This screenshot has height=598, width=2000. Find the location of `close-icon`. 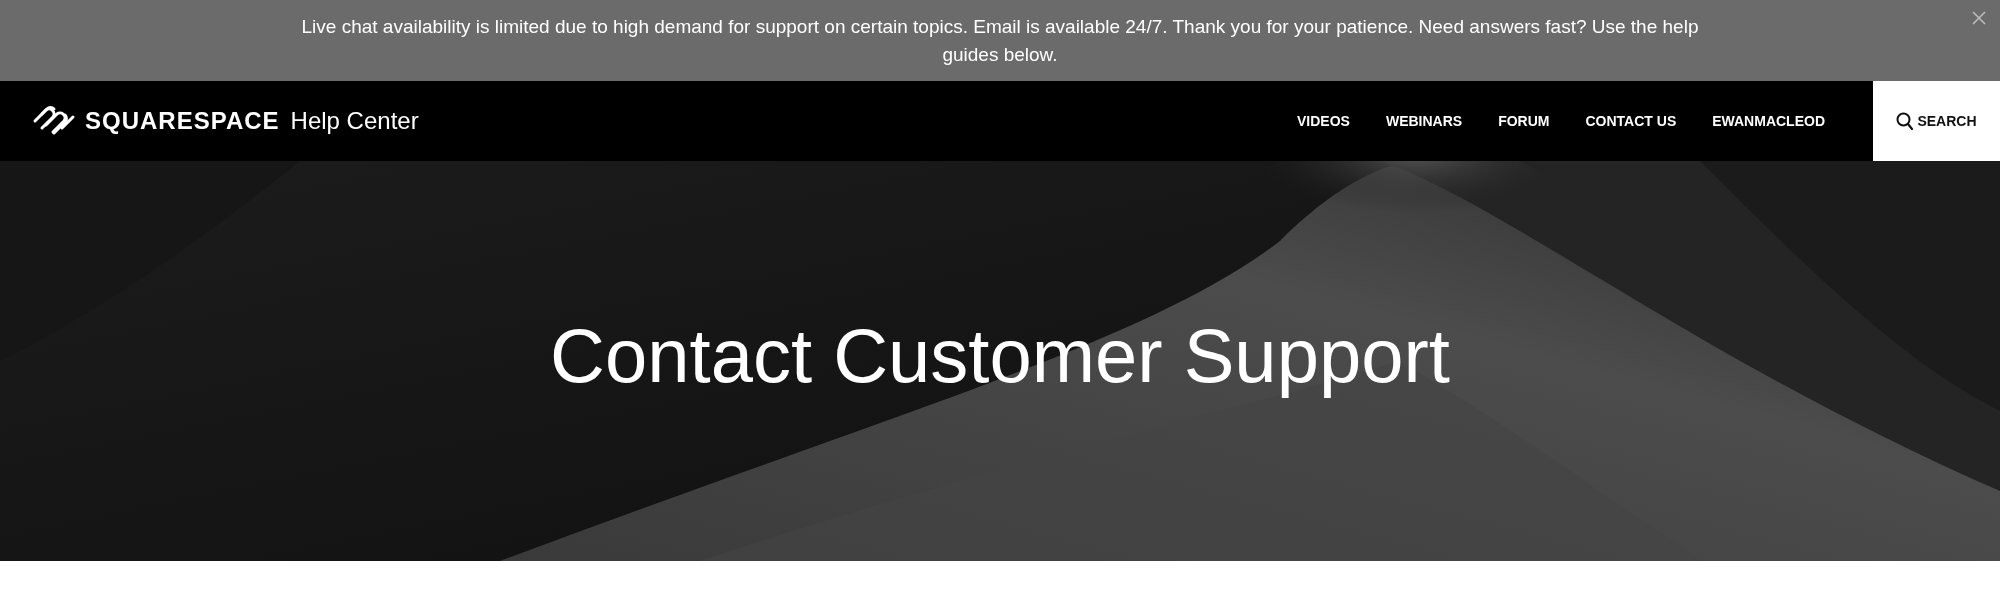

close-icon is located at coordinates (1979, 18).